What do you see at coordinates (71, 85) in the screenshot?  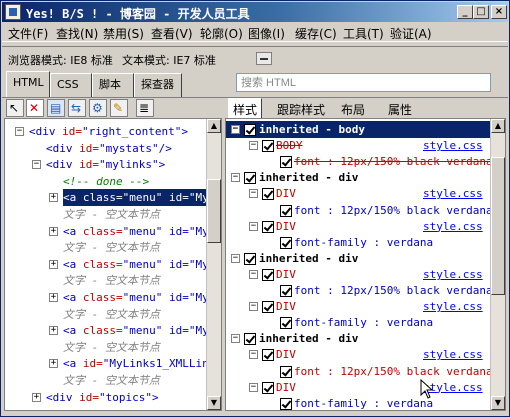 I see `tab-css: CSS` at bounding box center [71, 85].